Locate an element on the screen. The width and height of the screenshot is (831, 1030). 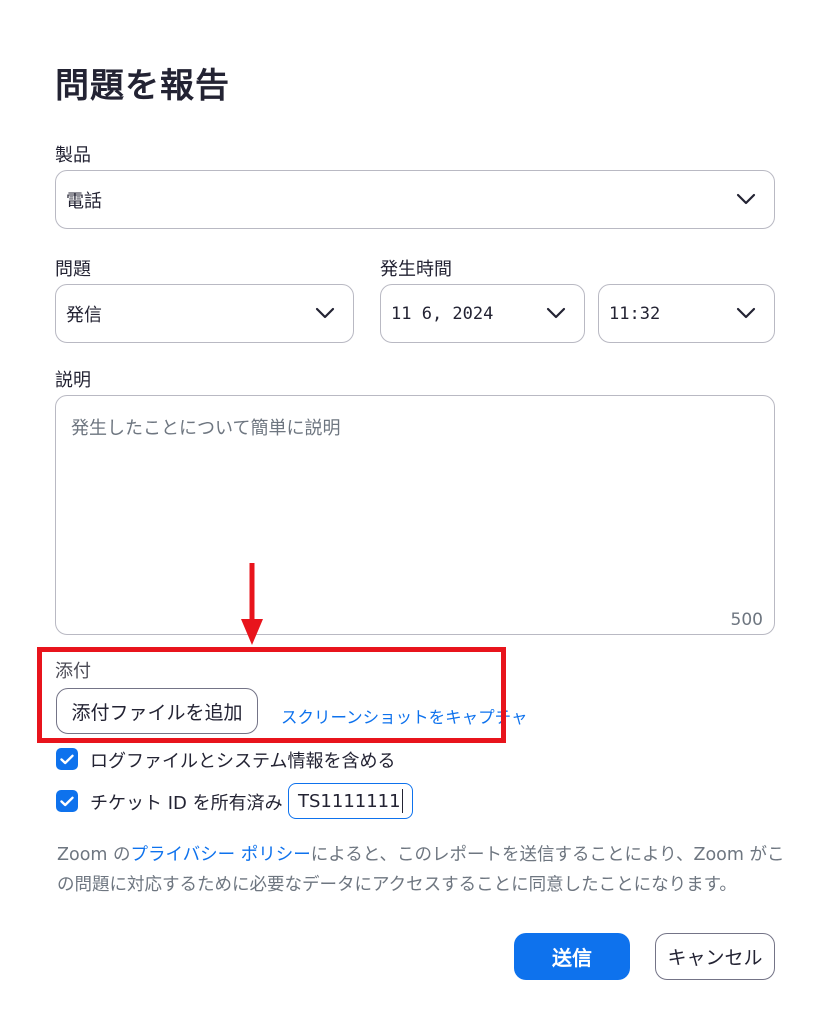
issue-value: 発信 is located at coordinates (84, 315).